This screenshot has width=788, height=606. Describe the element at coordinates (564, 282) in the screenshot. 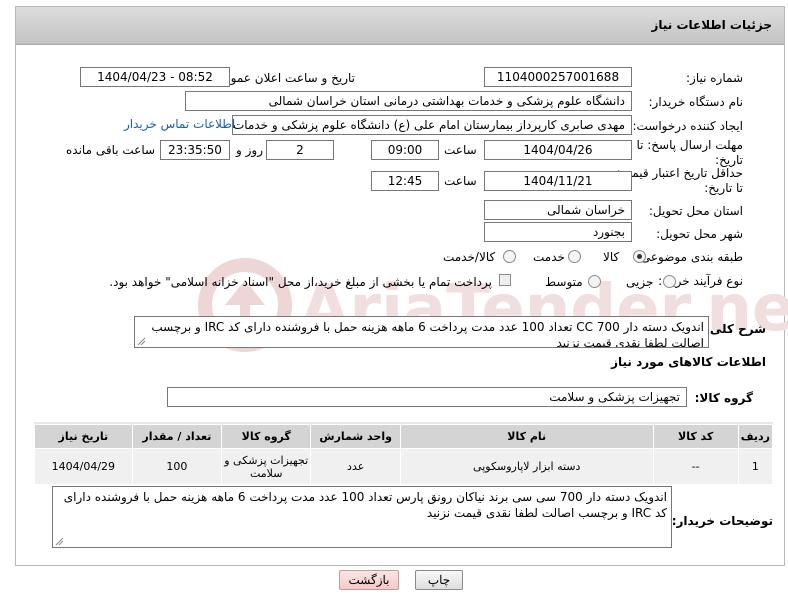

I see `process-option-medium: متوسط` at that location.